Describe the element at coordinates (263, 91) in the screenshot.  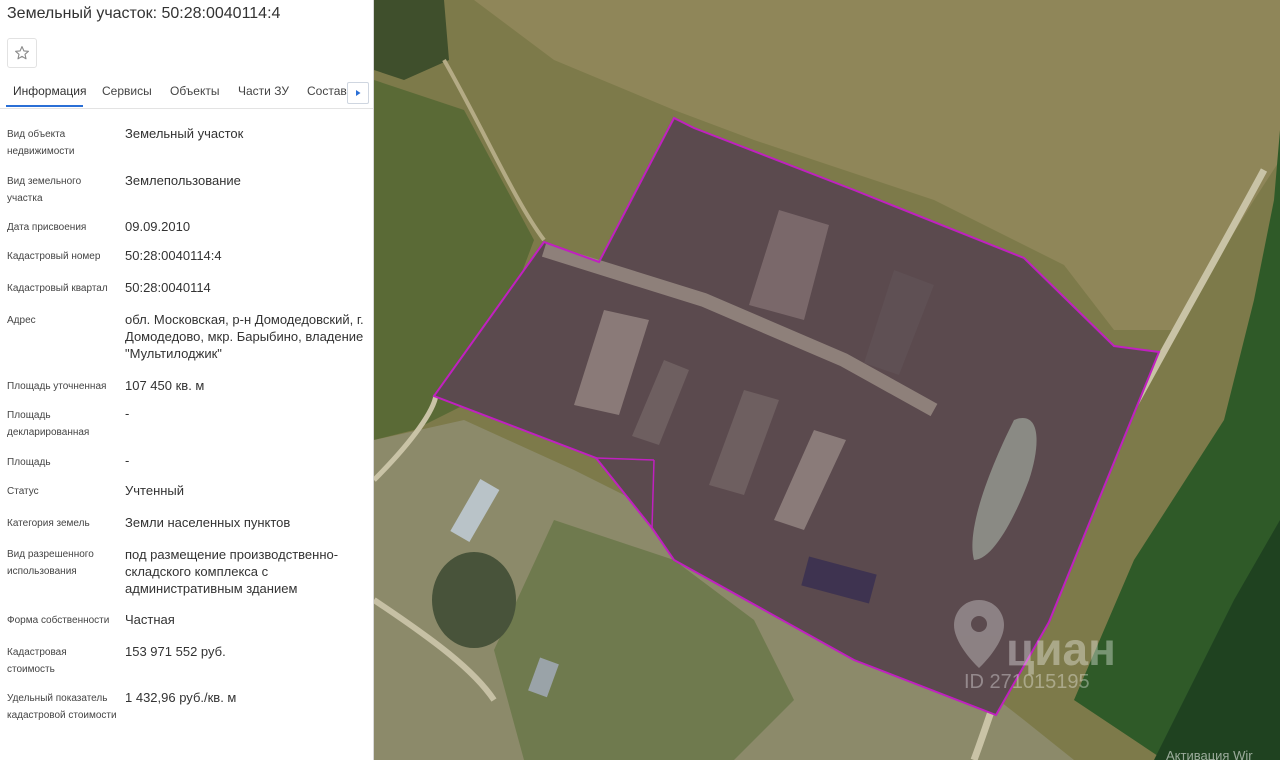
I see `tab-parcel-parts: Части ЗУ` at that location.